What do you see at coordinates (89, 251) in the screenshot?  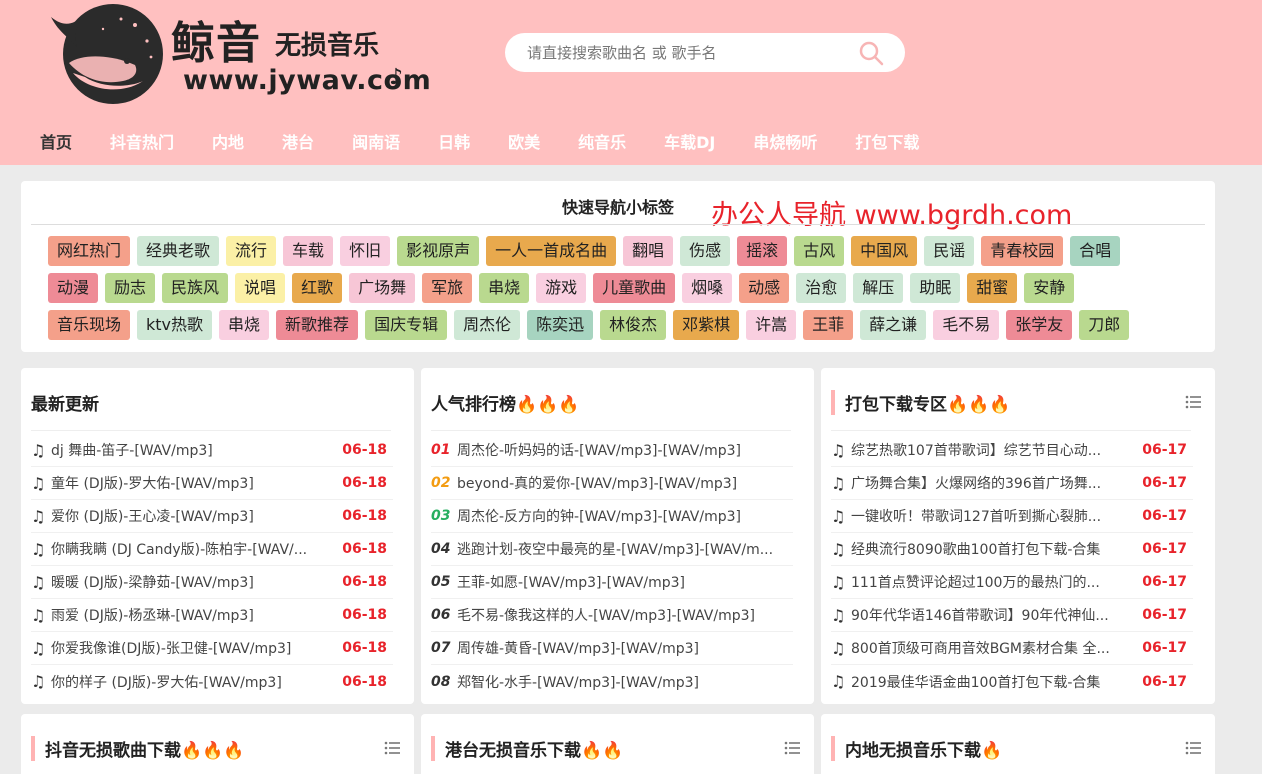 I see `tag-link: 网红热门` at bounding box center [89, 251].